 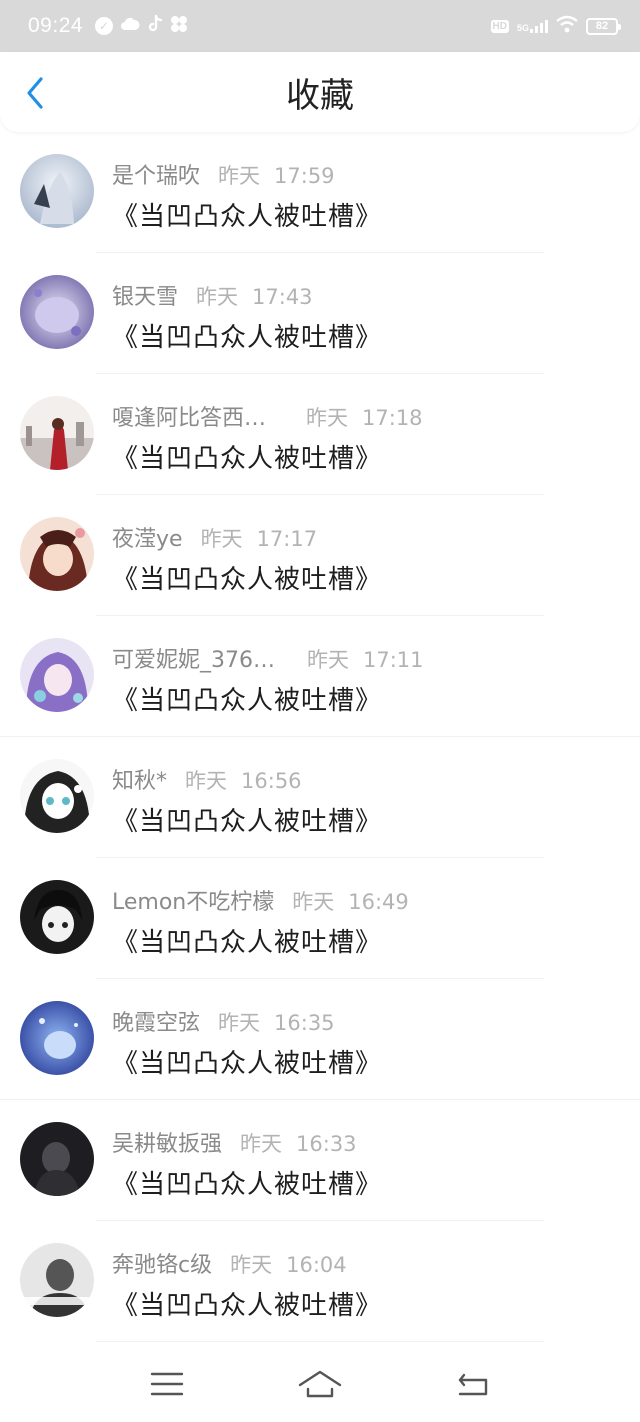 What do you see at coordinates (320, 95) in the screenshot?
I see `page-title: 收藏` at bounding box center [320, 95].